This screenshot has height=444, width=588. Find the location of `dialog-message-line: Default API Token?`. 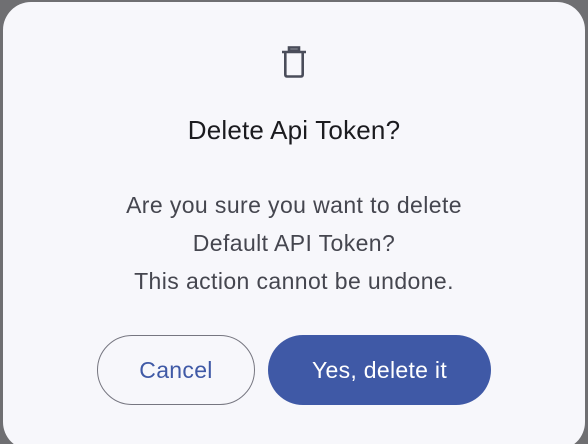

dialog-message-line: Default API Token? is located at coordinates (294, 243).